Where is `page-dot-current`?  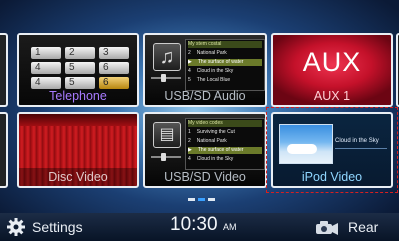 page-dot-current is located at coordinates (201, 199).